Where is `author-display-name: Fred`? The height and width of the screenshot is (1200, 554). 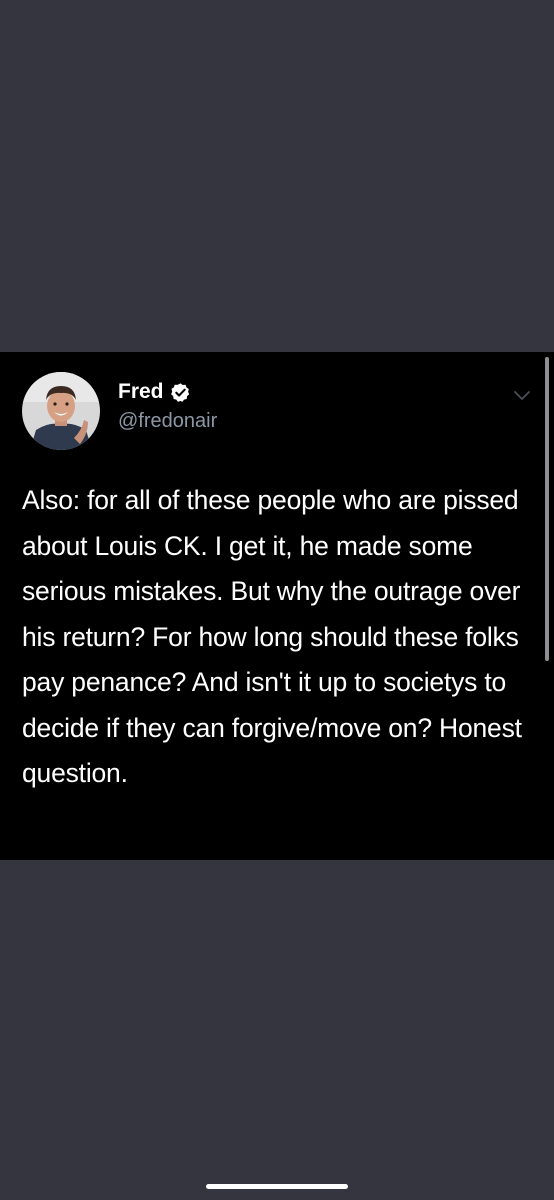
author-display-name: Fred is located at coordinates (141, 392).